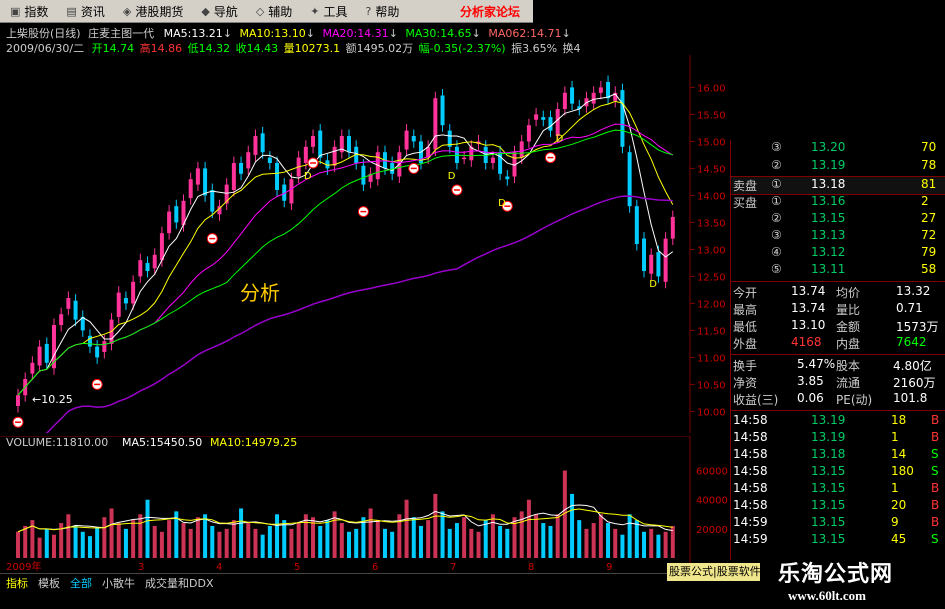 Image resolution: width=945 pixels, height=609 pixels. Describe the element at coordinates (810, 398) in the screenshot. I see `stat-value: 0.06` at that location.